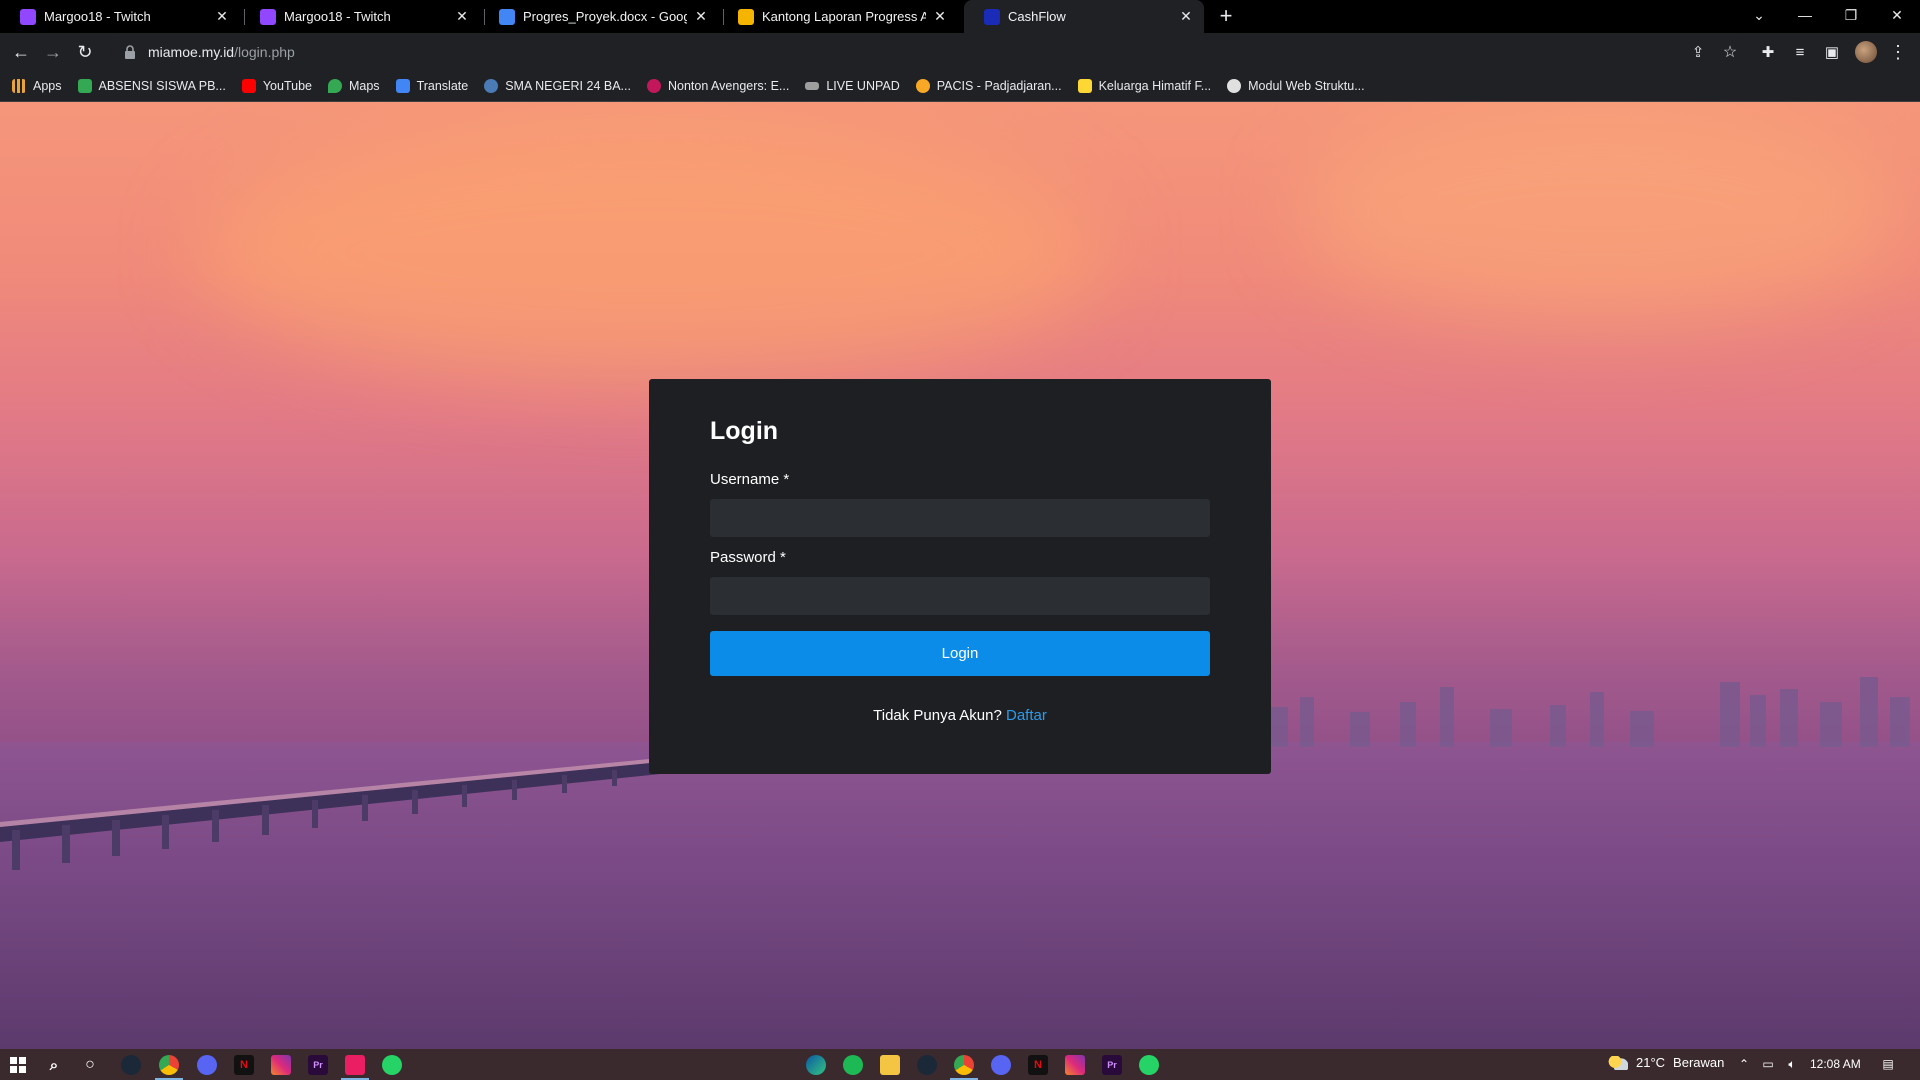  What do you see at coordinates (960, 518) in the screenshot?
I see `username-field` at bounding box center [960, 518].